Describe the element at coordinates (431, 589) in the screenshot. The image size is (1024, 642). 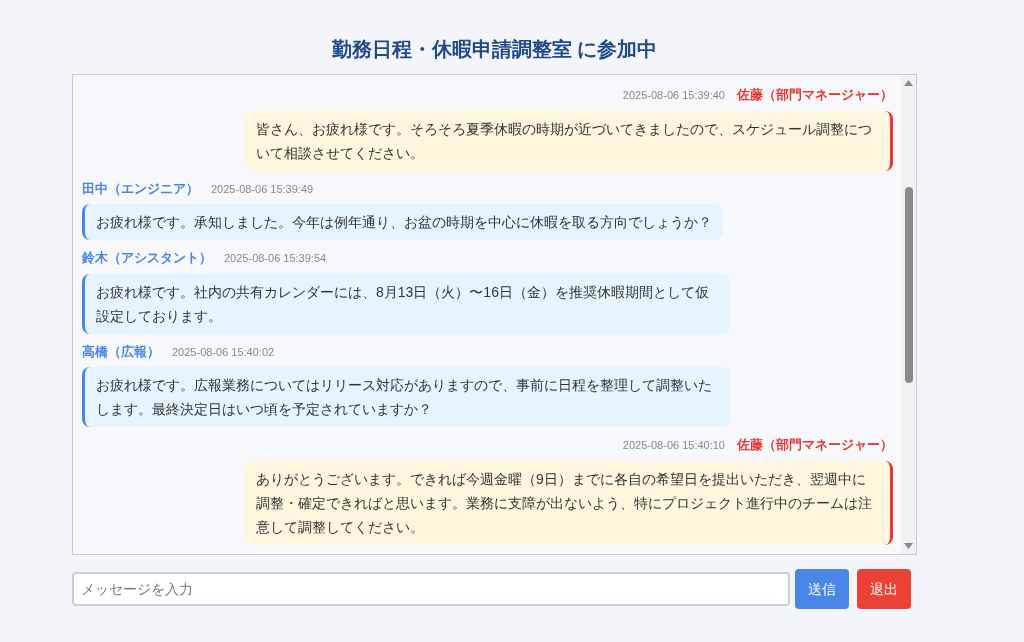
I see `message-input-field: メッセージを入力` at that location.